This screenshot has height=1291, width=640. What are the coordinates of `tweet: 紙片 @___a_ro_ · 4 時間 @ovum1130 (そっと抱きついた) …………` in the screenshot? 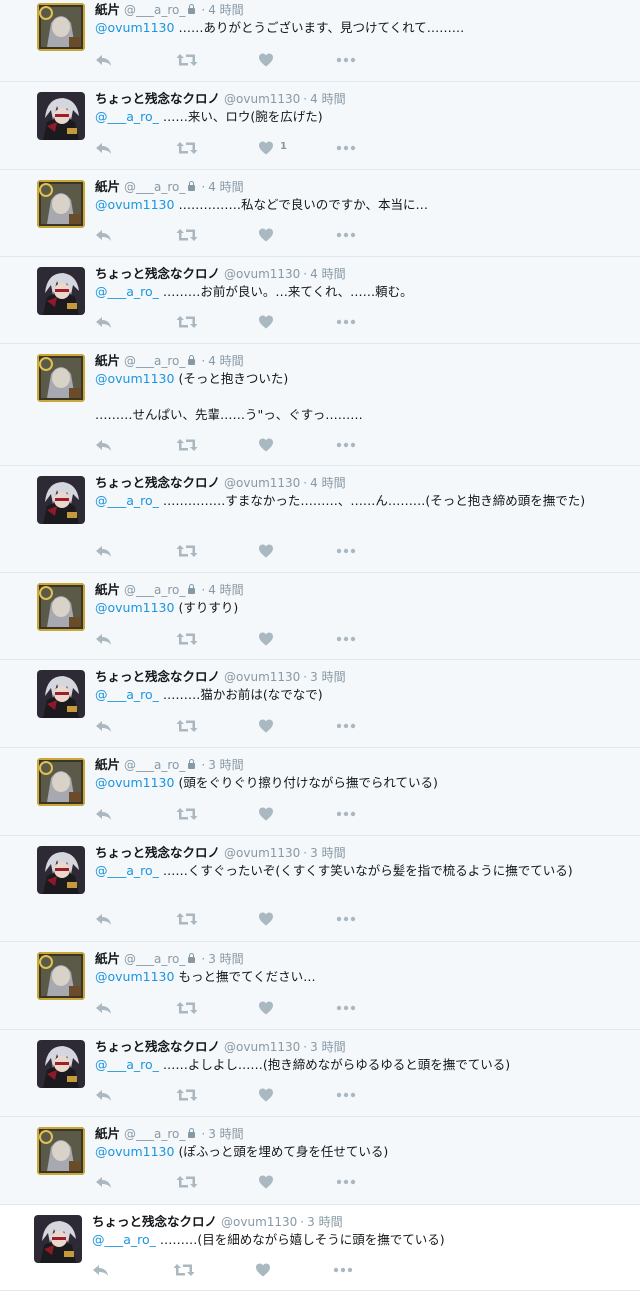 It's located at (320, 405).